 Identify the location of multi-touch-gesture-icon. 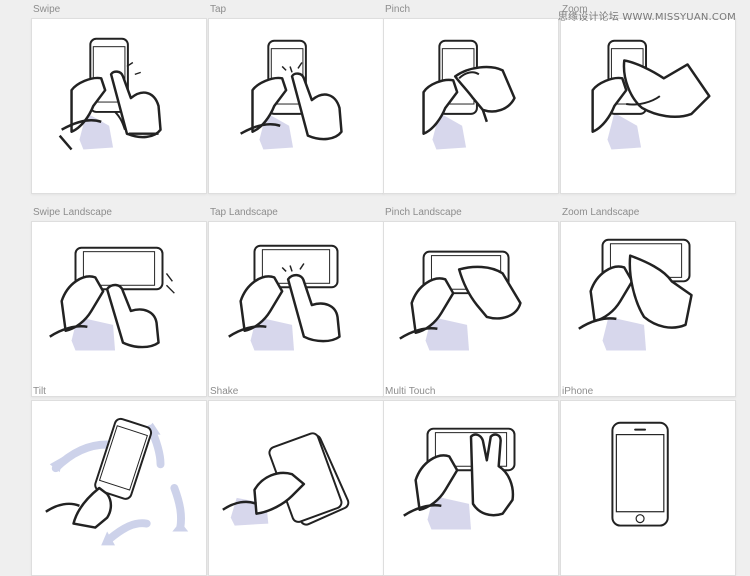
(459, 478).